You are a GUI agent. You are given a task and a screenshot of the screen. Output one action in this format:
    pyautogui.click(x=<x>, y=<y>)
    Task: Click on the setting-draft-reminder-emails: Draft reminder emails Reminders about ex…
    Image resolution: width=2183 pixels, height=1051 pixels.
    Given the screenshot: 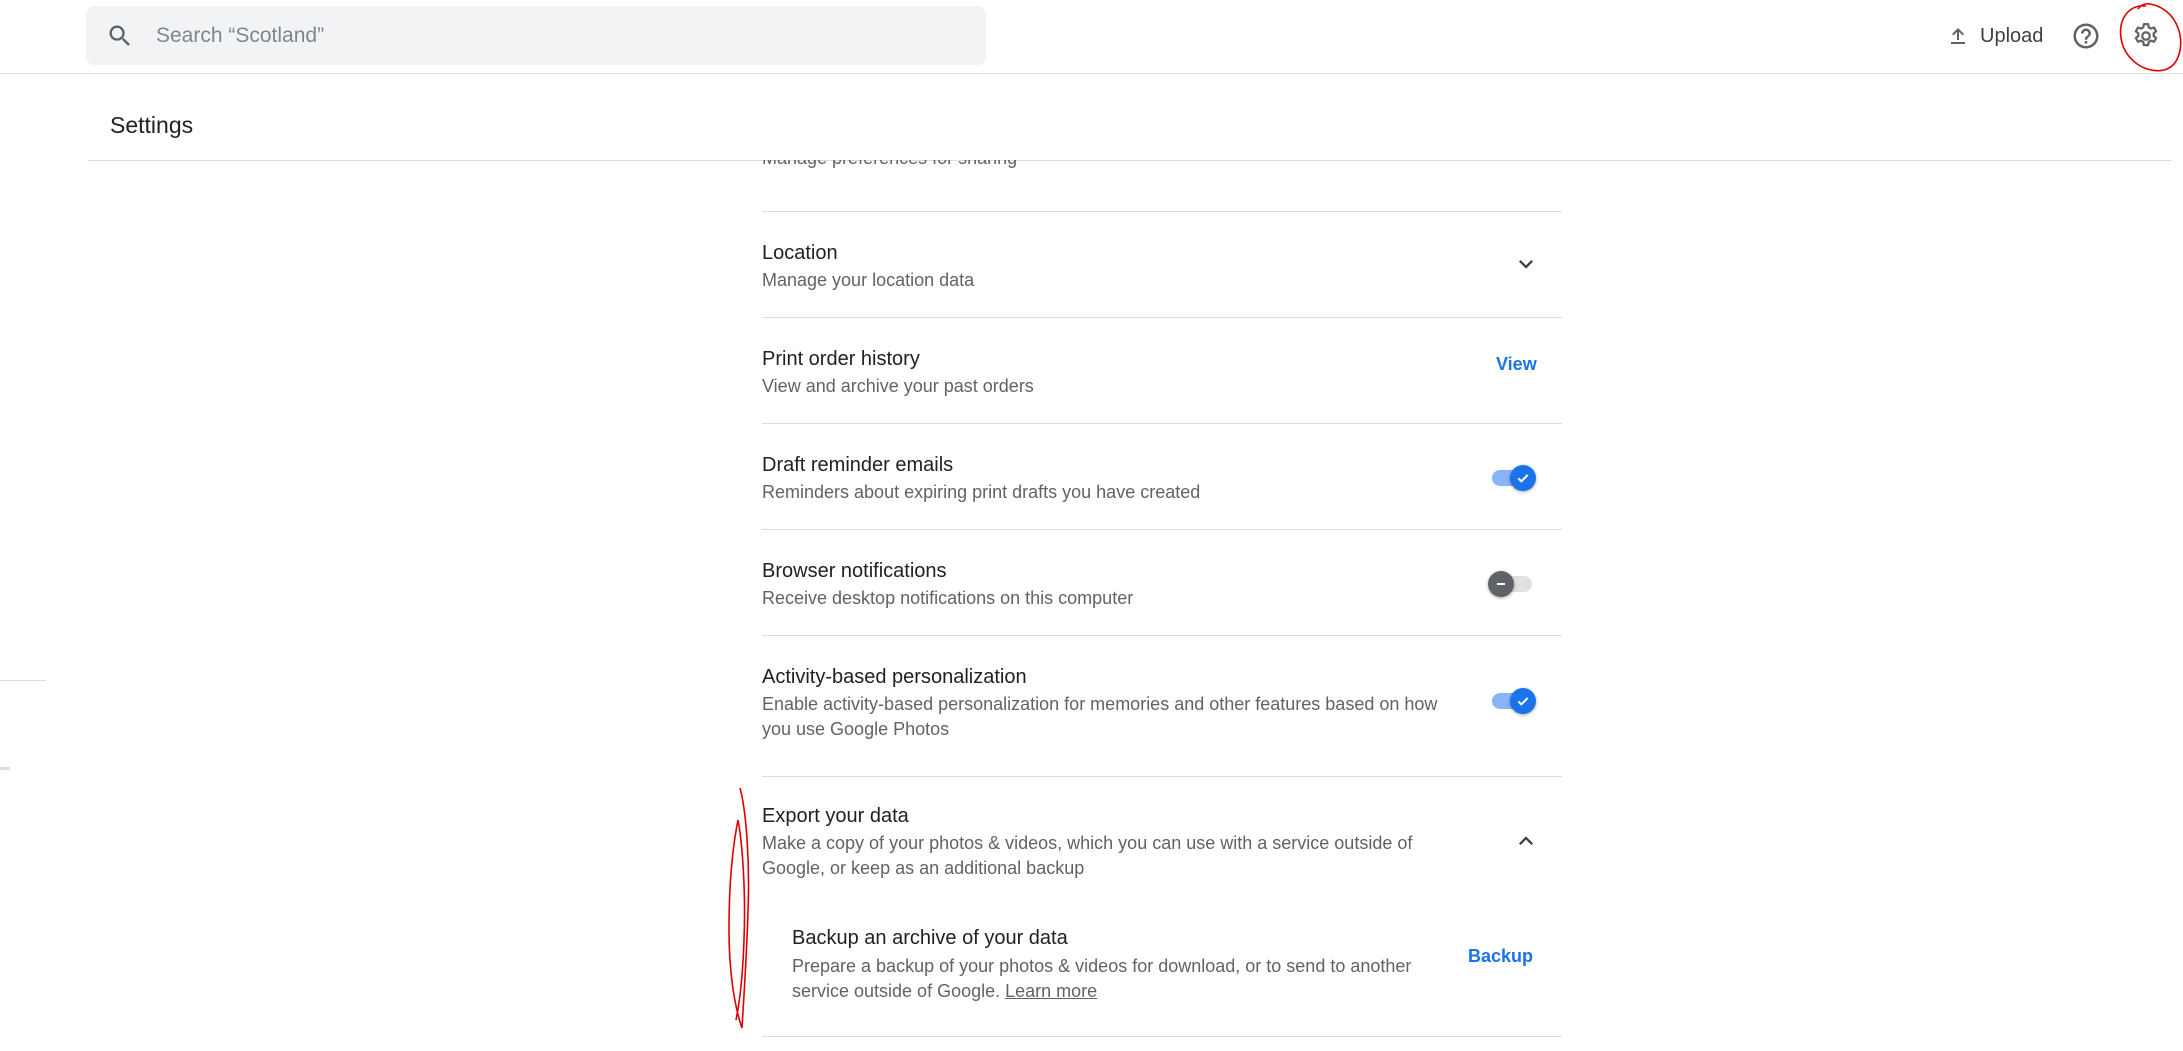 What is the action you would take?
    pyautogui.click(x=1162, y=476)
    